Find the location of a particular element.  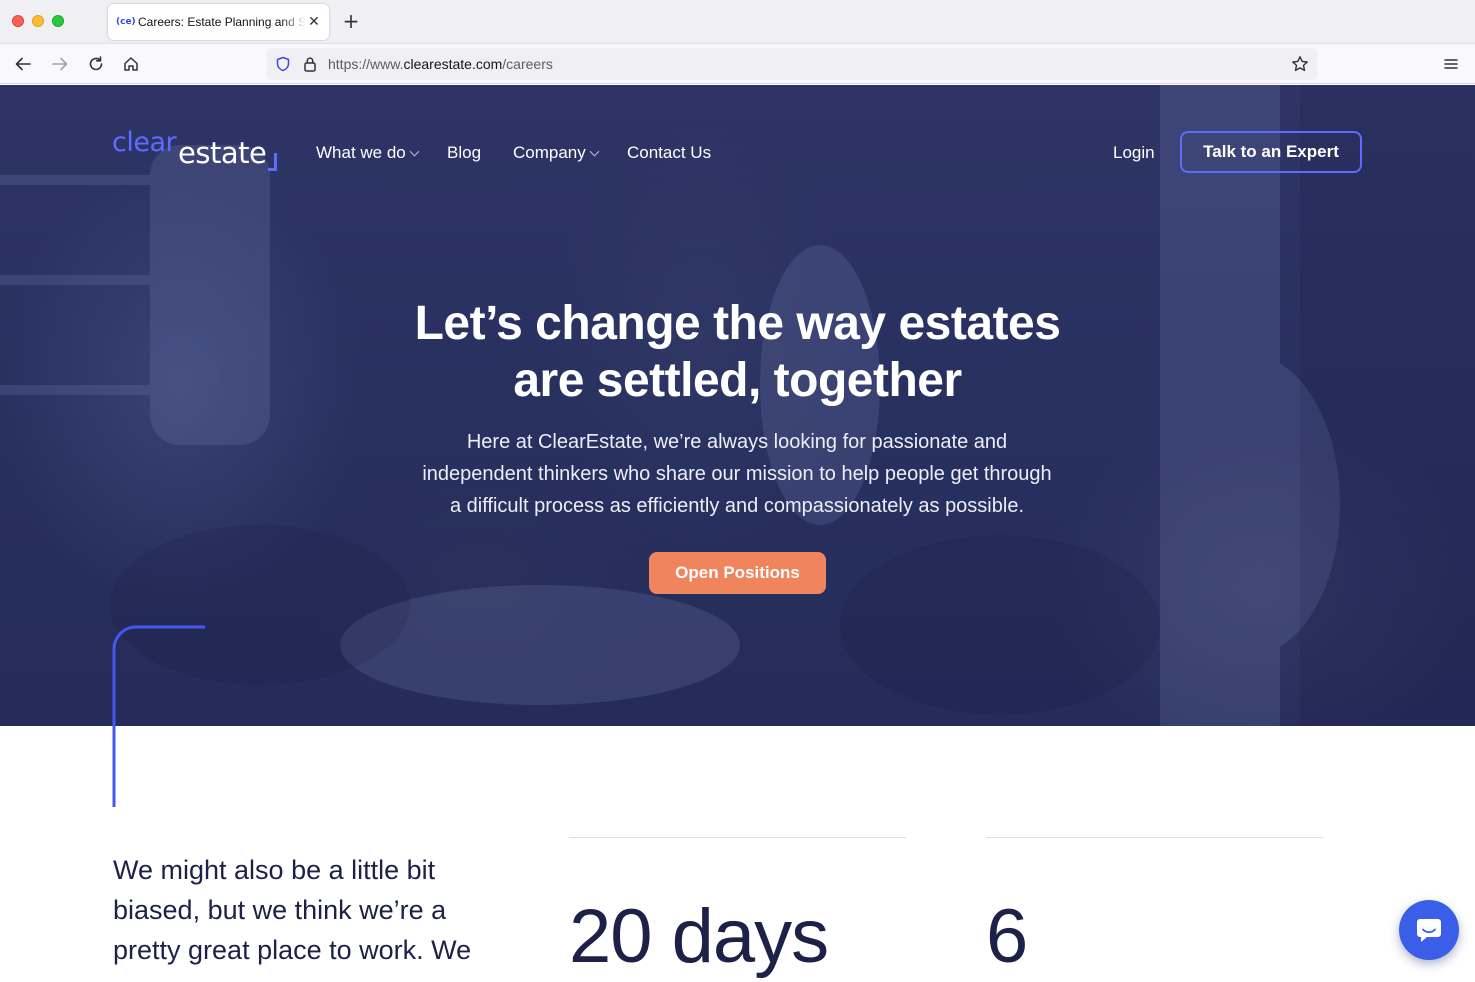

home-icon is located at coordinates (131, 64).